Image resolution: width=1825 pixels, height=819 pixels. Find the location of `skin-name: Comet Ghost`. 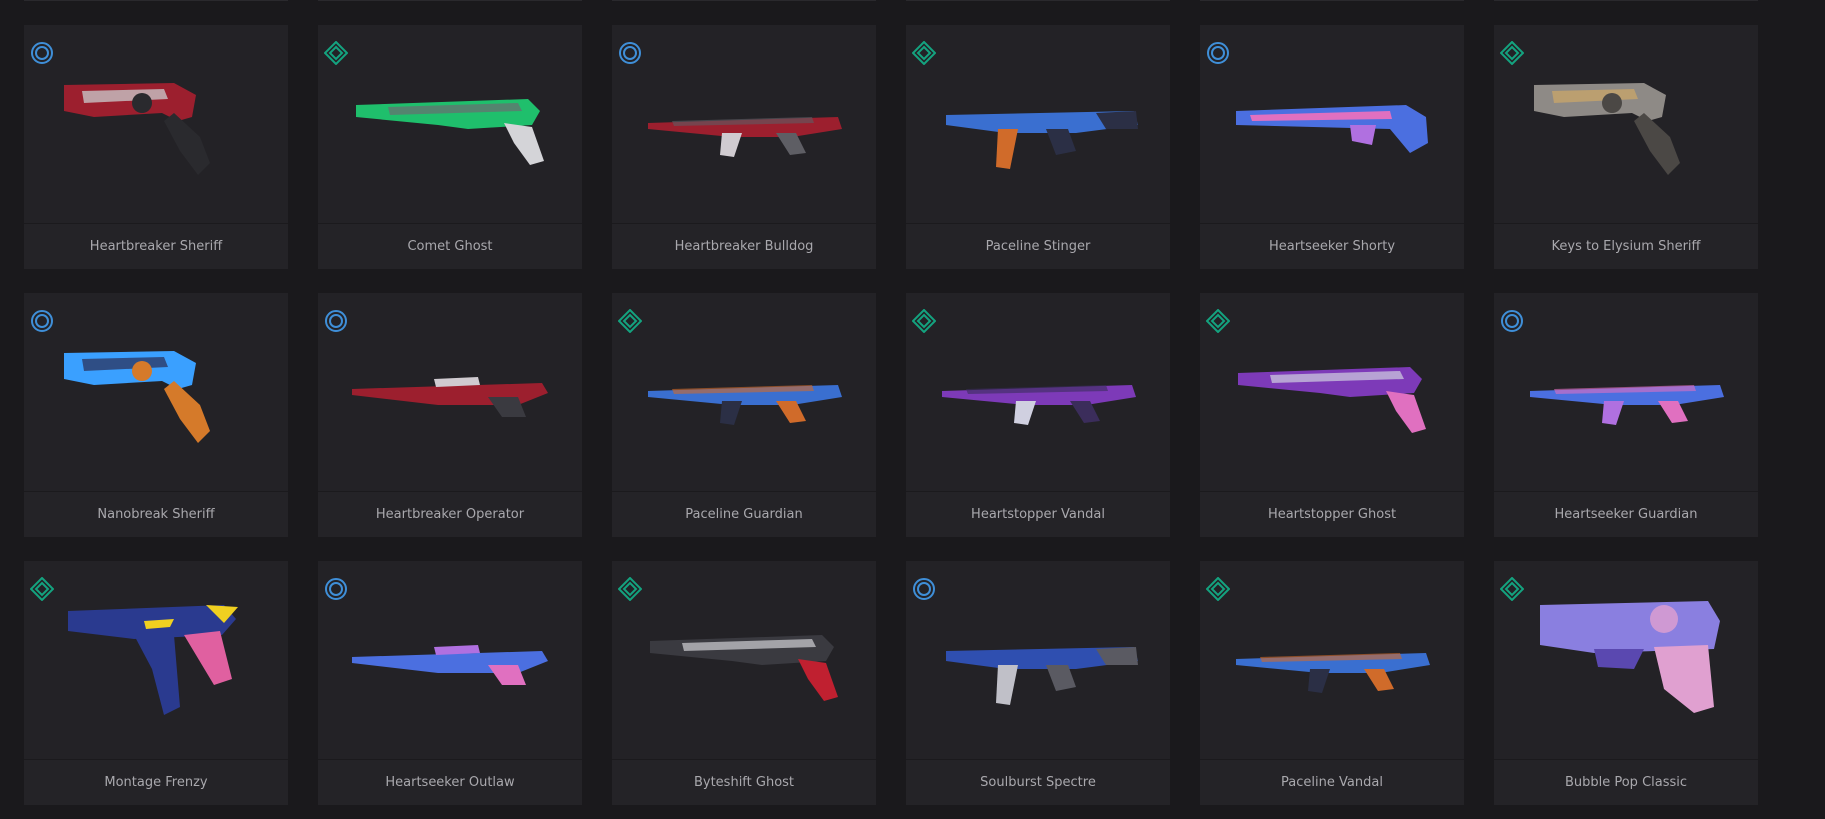

skin-name: Comet Ghost is located at coordinates (450, 246).